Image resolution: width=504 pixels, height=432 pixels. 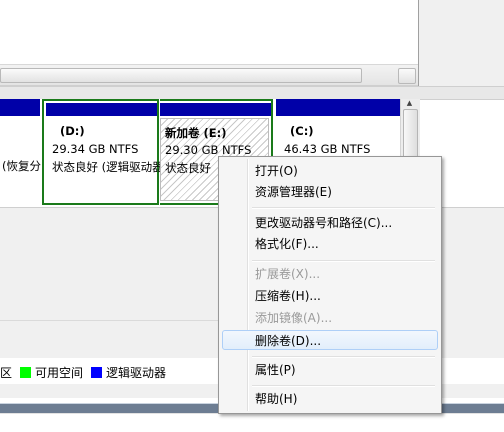 What do you see at coordinates (330, 399) in the screenshot?
I see `menu-item-help: 帮助(H)` at bounding box center [330, 399].